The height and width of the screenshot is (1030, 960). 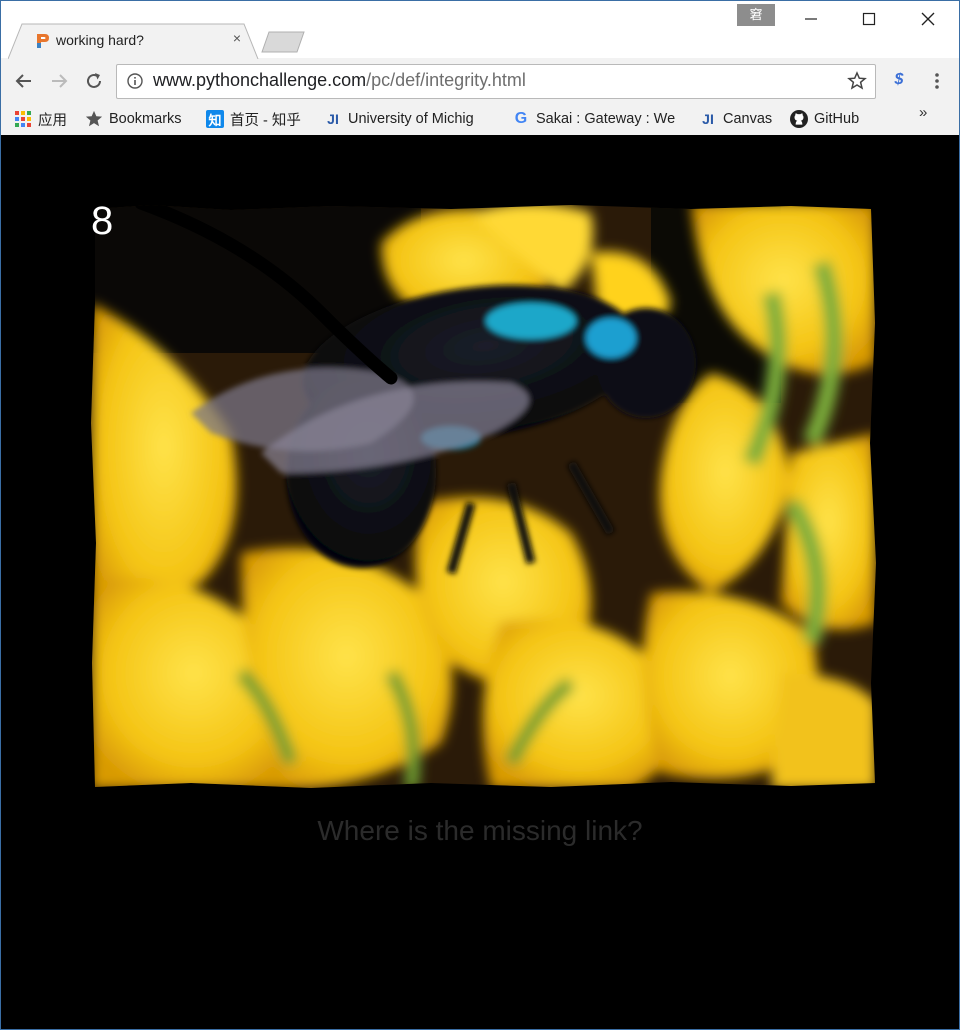 I want to click on bookmark-umich: JI University of Michig, so click(x=409, y=119).